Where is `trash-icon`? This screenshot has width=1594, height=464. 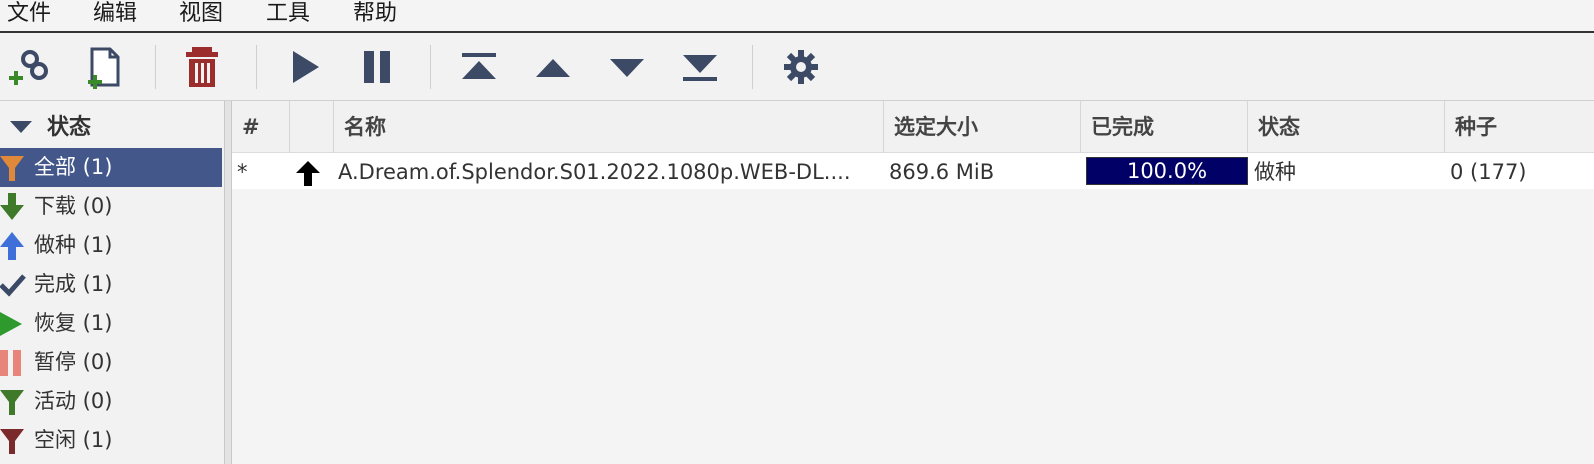
trash-icon is located at coordinates (202, 67).